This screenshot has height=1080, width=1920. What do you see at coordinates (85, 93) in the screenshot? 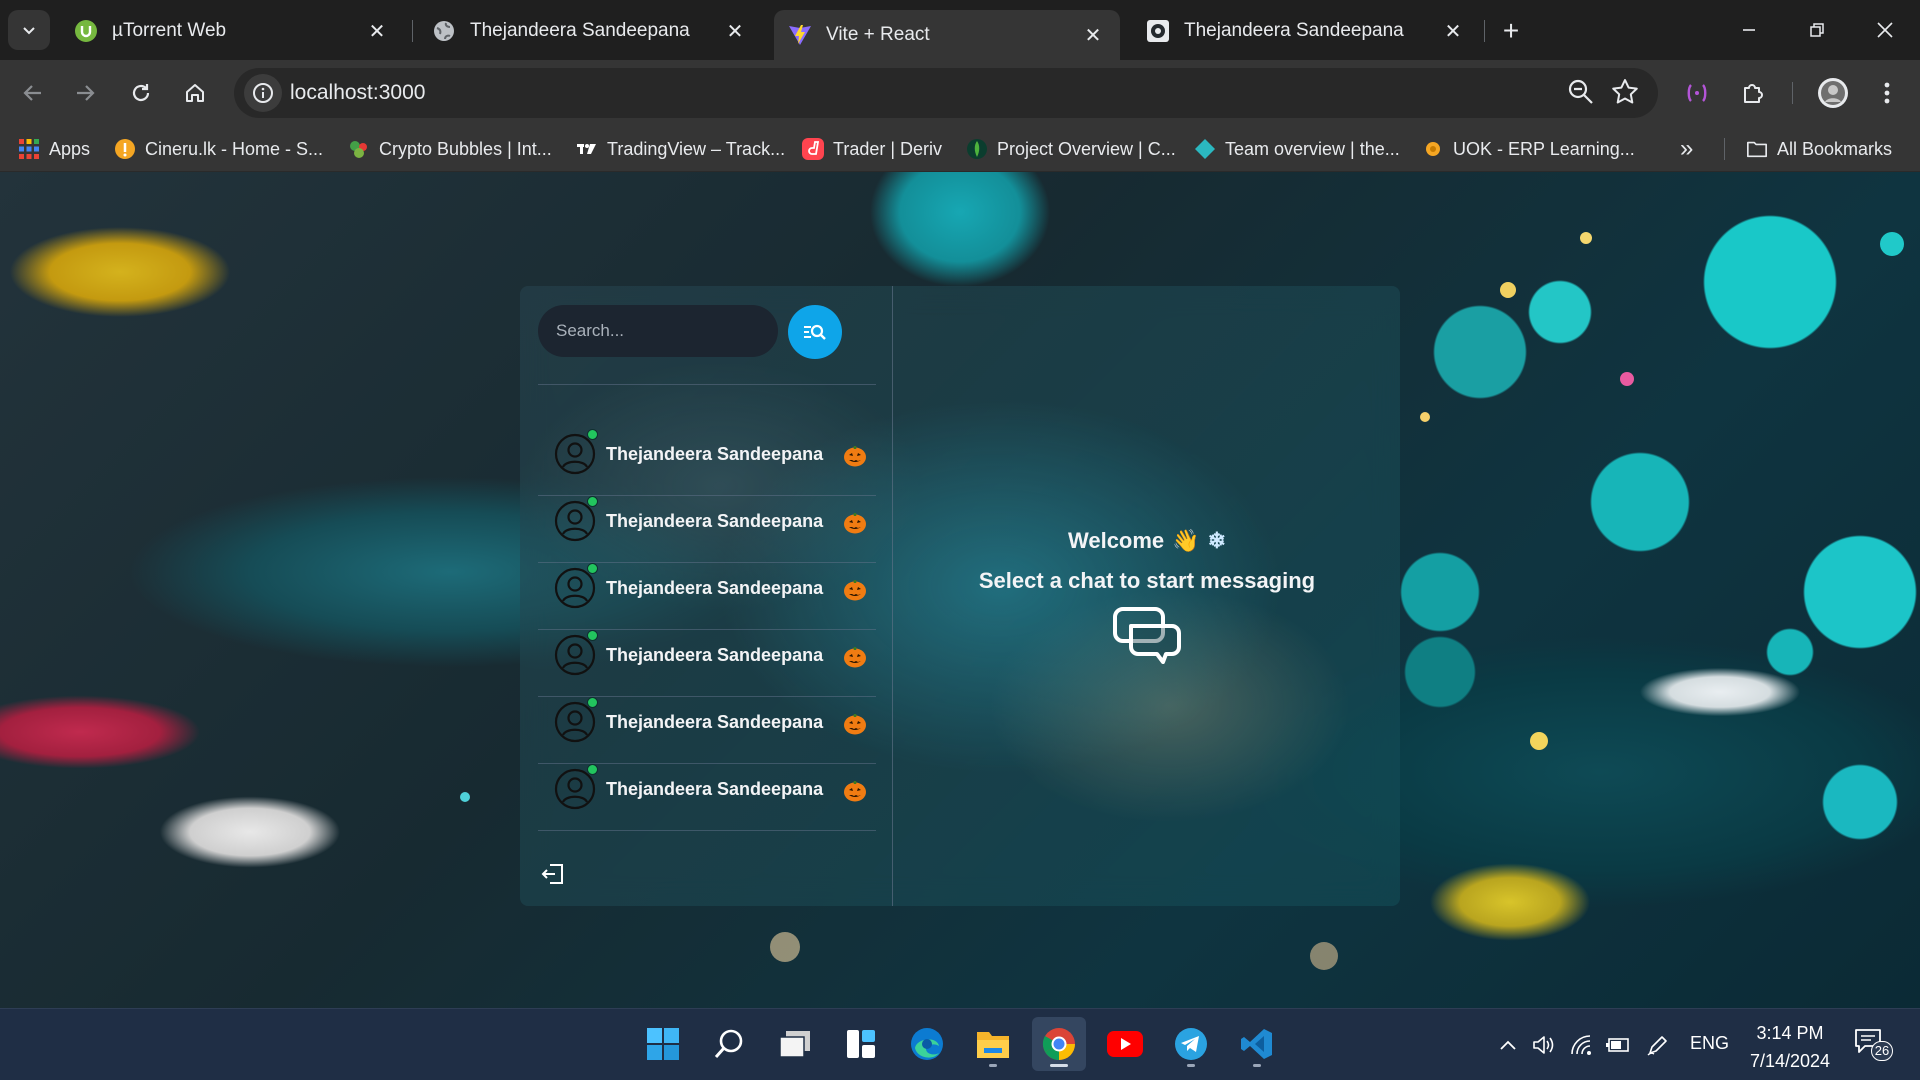
I see `forward-button` at bounding box center [85, 93].